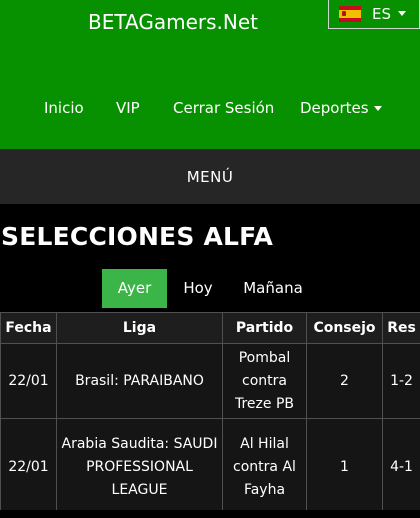 The image size is (420, 518). Describe the element at coordinates (344, 467) in the screenshot. I see `cell-consejo: 1` at that location.